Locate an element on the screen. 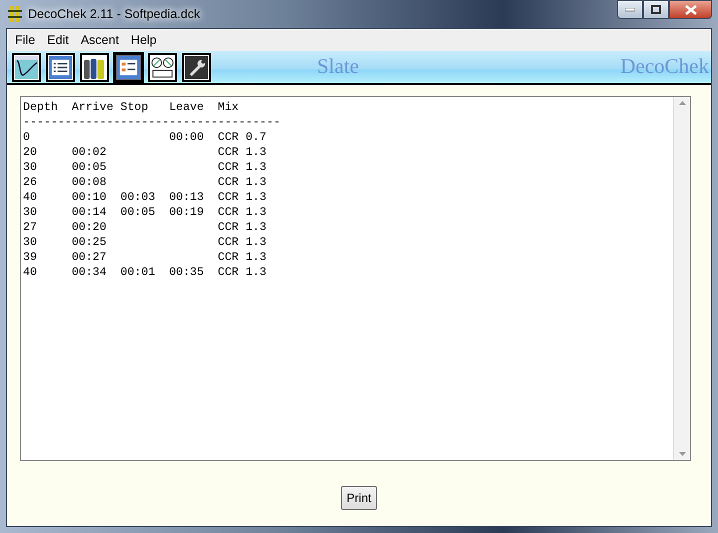  maximize-icon is located at coordinates (656, 9).